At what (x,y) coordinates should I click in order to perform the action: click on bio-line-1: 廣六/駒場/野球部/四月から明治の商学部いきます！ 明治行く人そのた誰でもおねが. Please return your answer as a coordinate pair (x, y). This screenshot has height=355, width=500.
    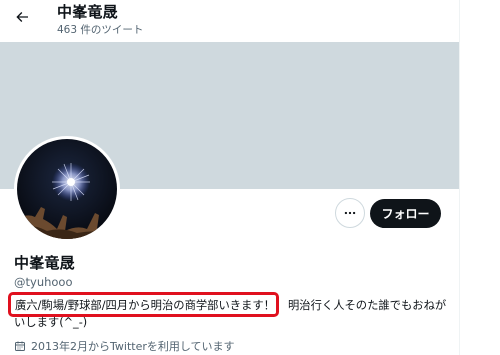
    Looking at the image, I should click on (233, 304).